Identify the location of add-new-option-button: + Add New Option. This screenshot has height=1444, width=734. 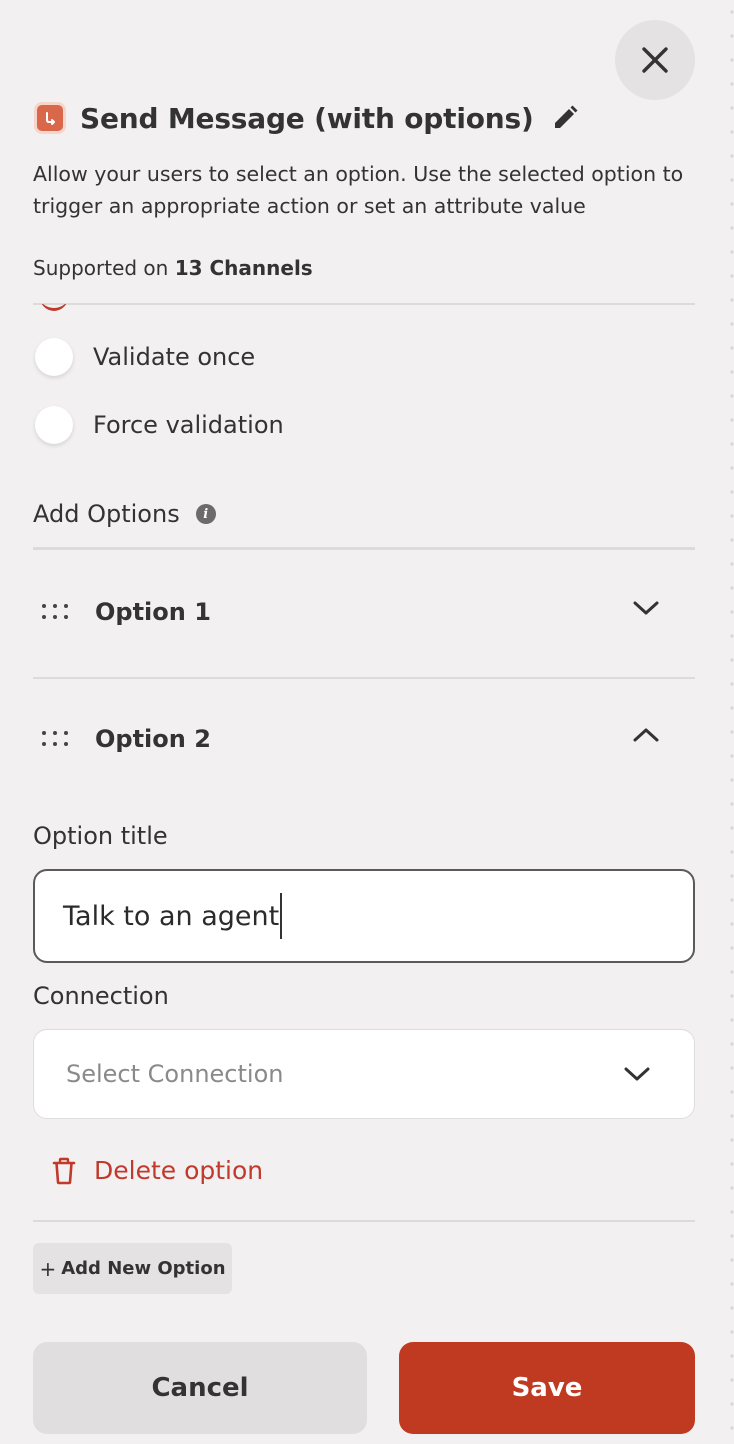
(132, 1268).